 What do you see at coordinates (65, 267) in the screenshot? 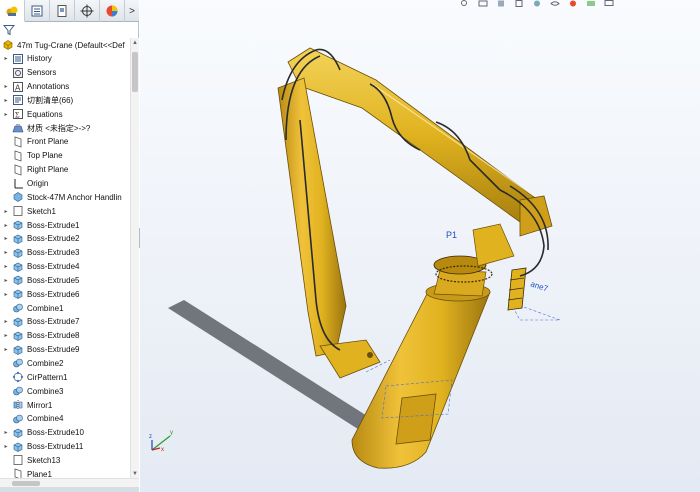
I see `tree-item: ▸ Boss-Extrude4` at bounding box center [65, 267].